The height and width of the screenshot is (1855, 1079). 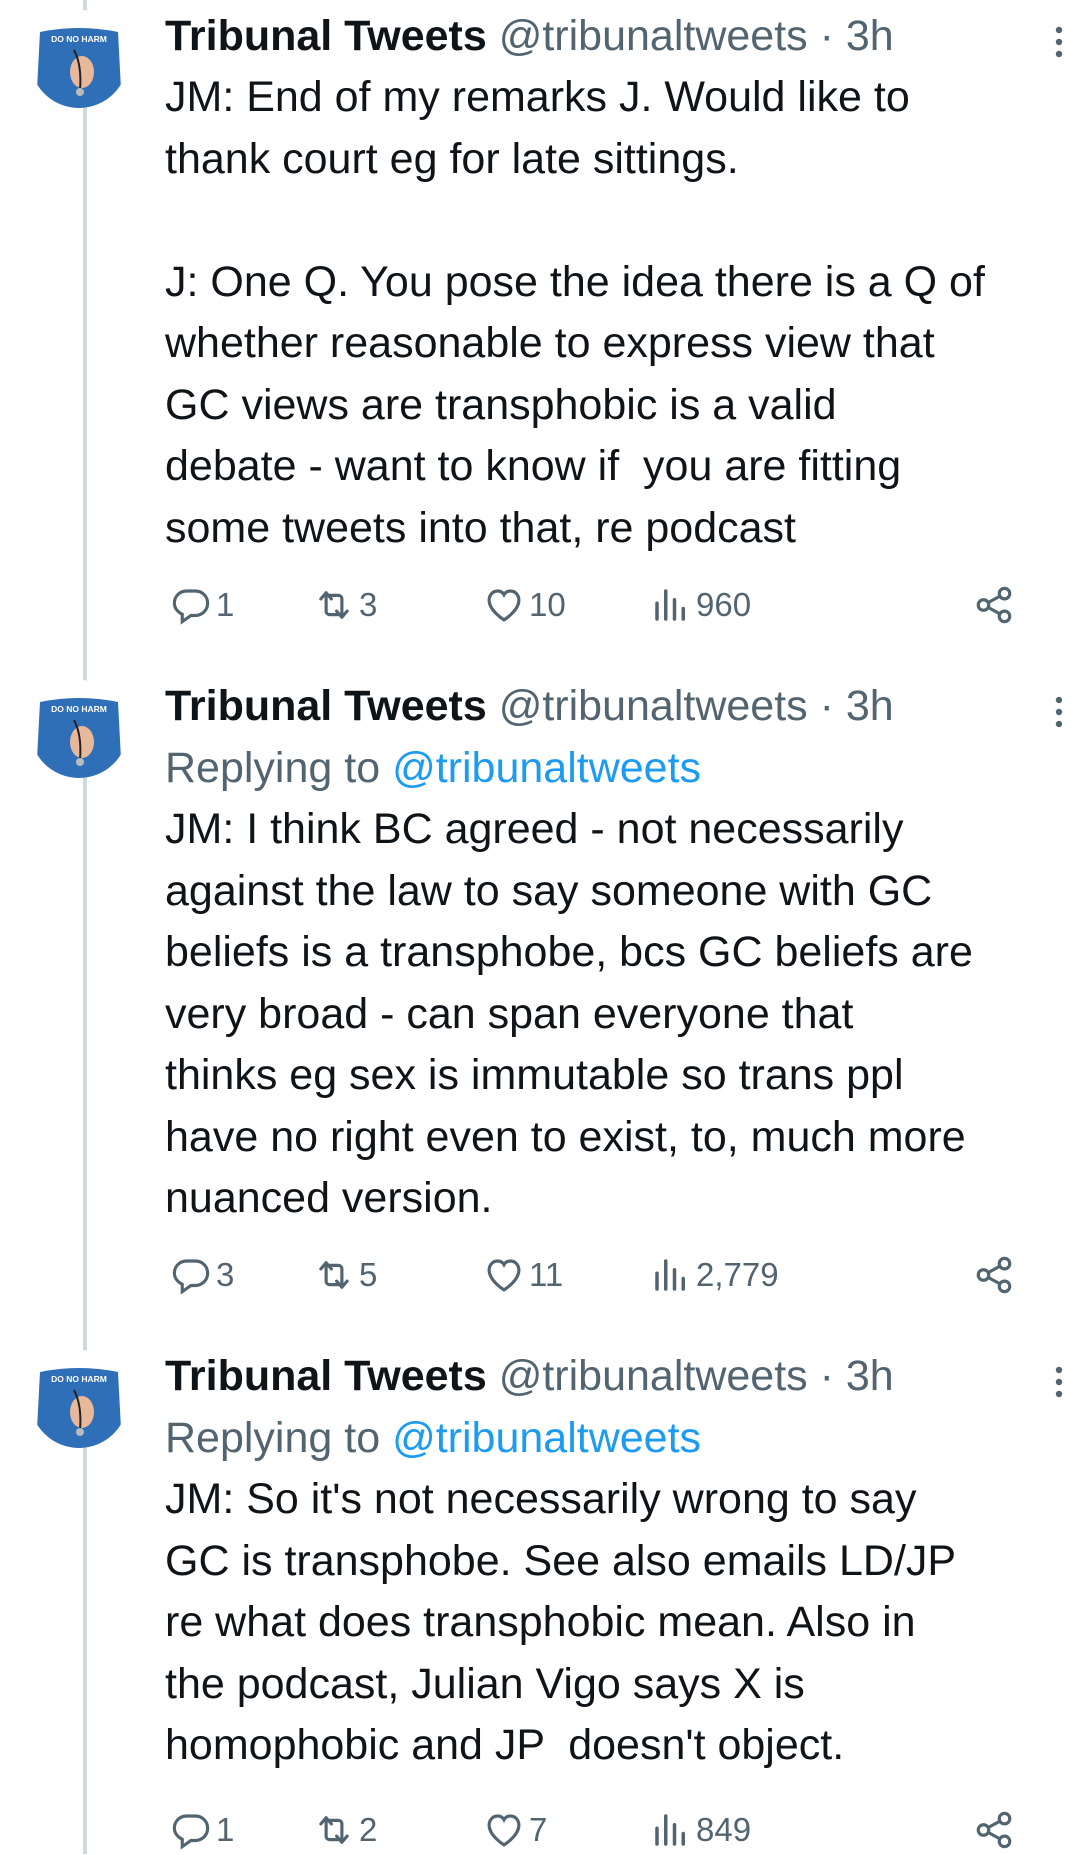 What do you see at coordinates (546, 1274) in the screenshot?
I see `like-count: 11` at bounding box center [546, 1274].